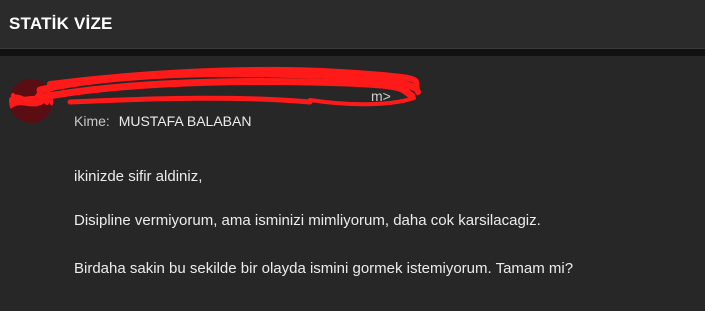  What do you see at coordinates (61, 23) in the screenshot?
I see `page-title: STATİK VİZE` at bounding box center [61, 23].